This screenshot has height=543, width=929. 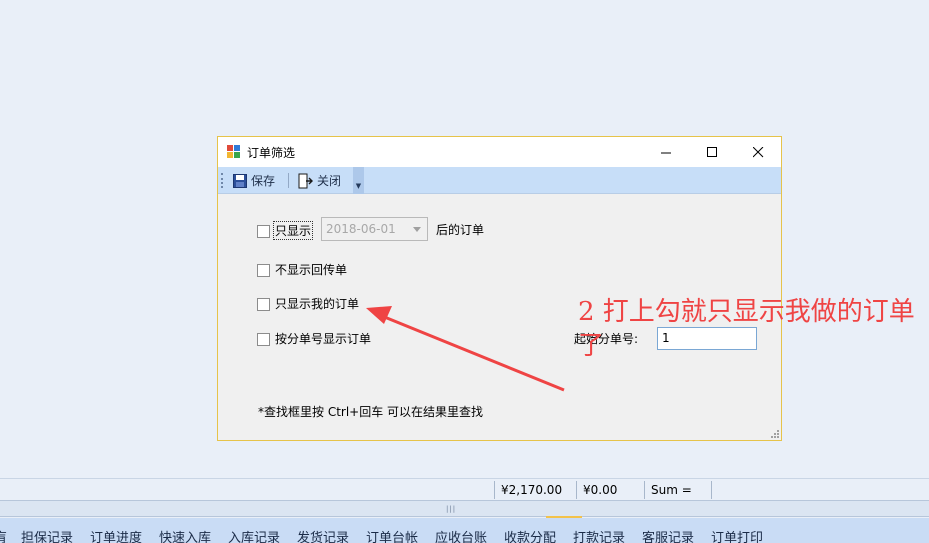 What do you see at coordinates (288, 180) in the screenshot?
I see `toolbar-separator` at bounding box center [288, 180].